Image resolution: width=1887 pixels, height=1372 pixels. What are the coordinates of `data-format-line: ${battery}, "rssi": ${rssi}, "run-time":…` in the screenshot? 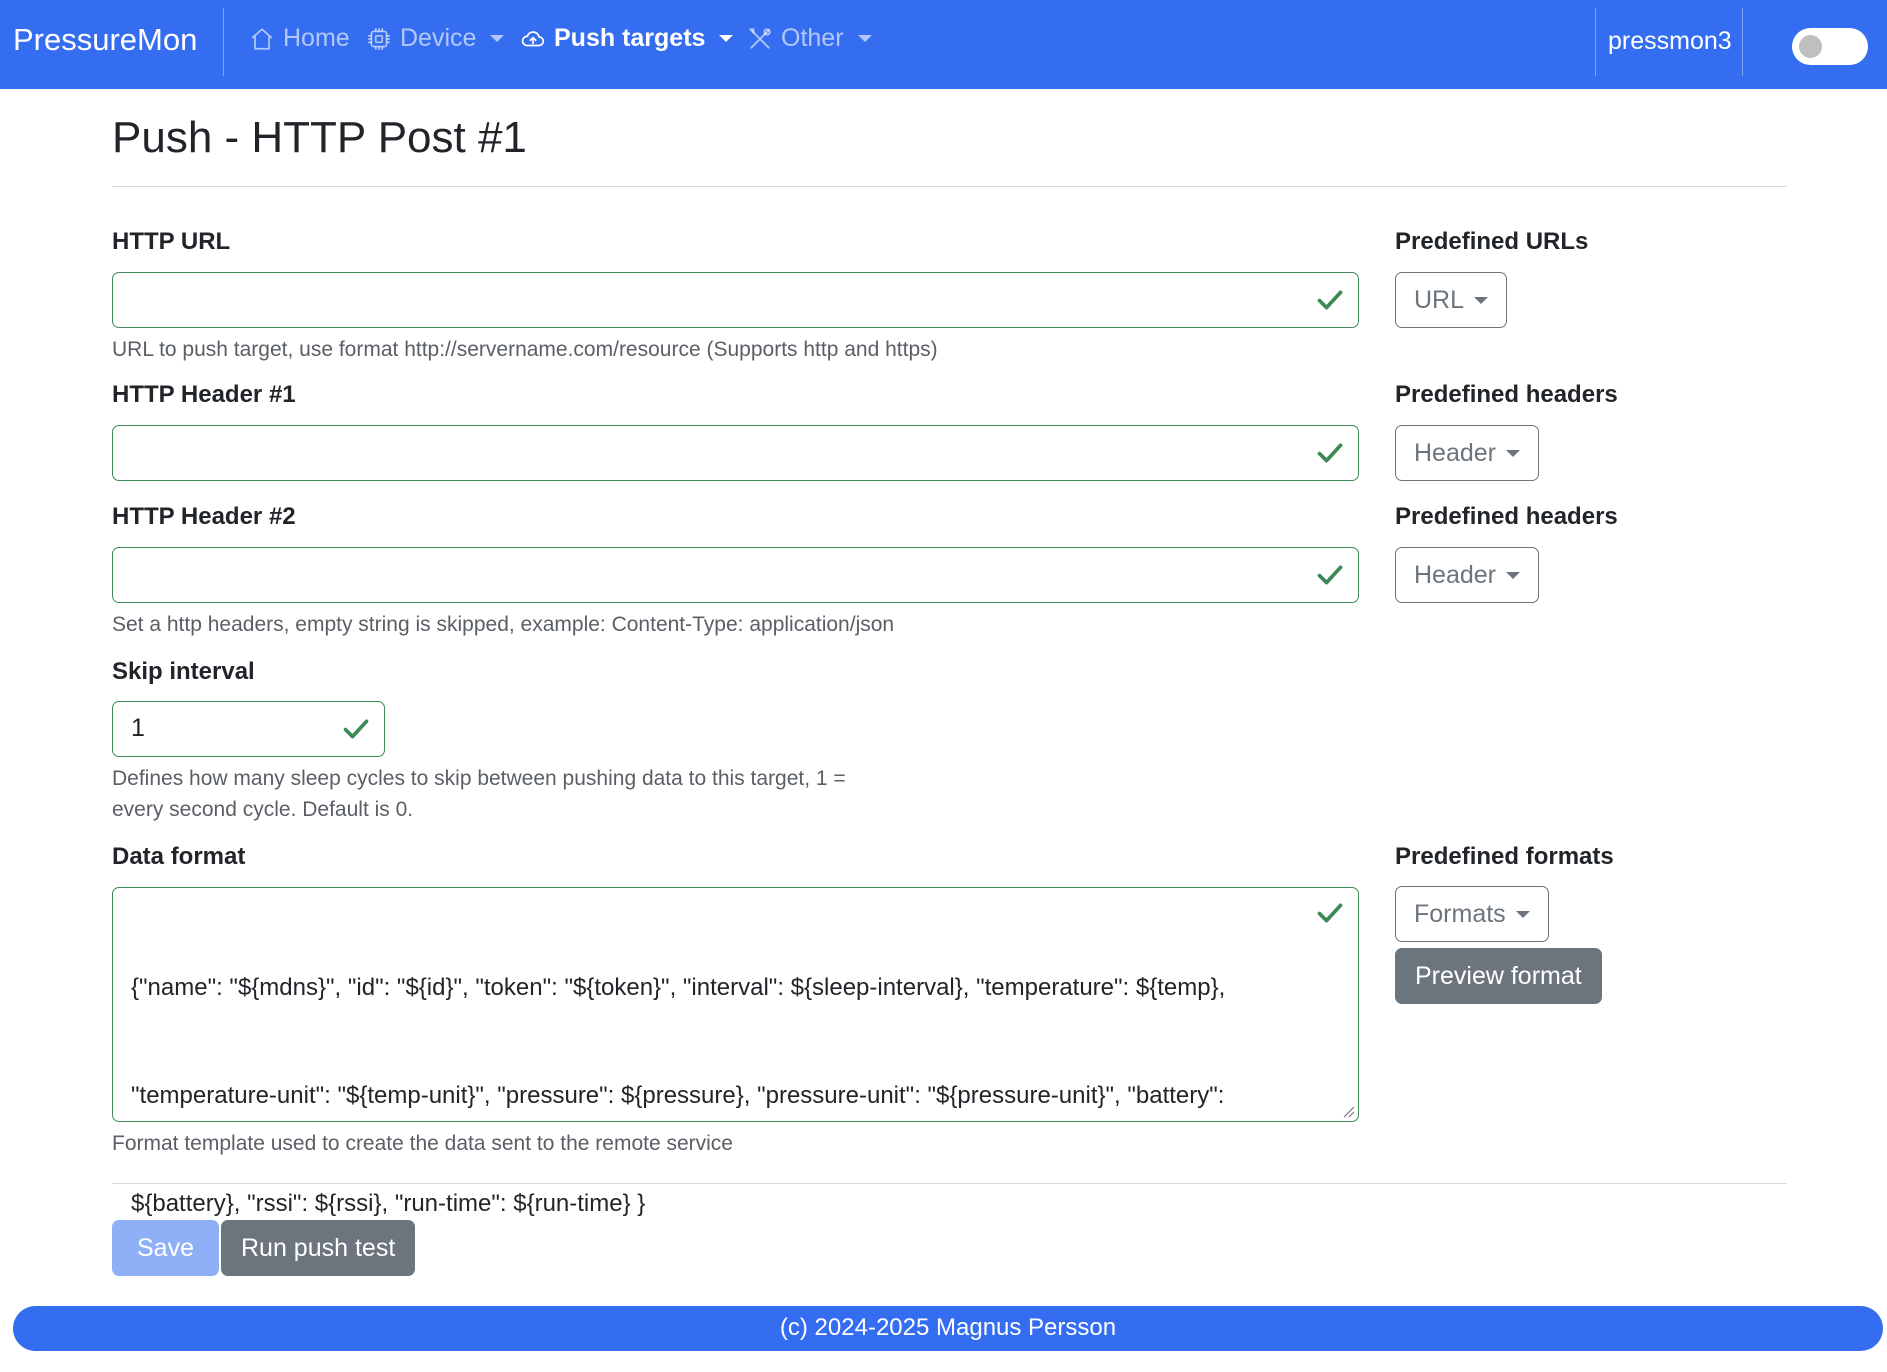 It's located at (388, 1203).